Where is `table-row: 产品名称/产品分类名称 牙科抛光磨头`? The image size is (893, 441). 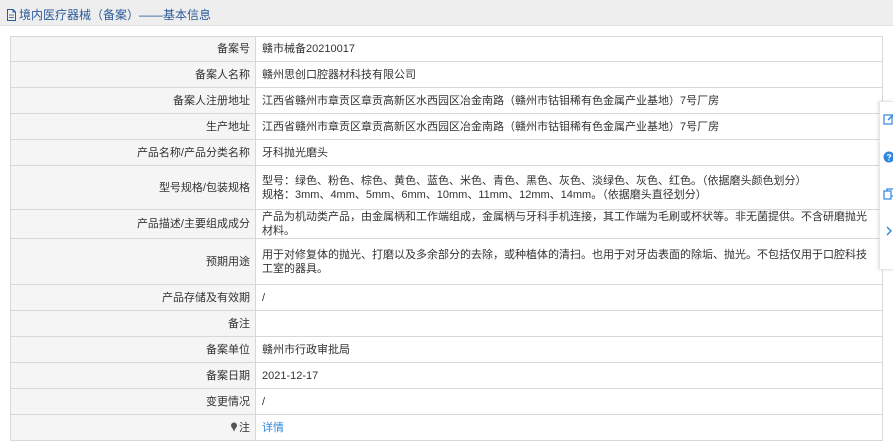 table-row: 产品名称/产品分类名称 牙科抛光磨头 is located at coordinates (447, 153).